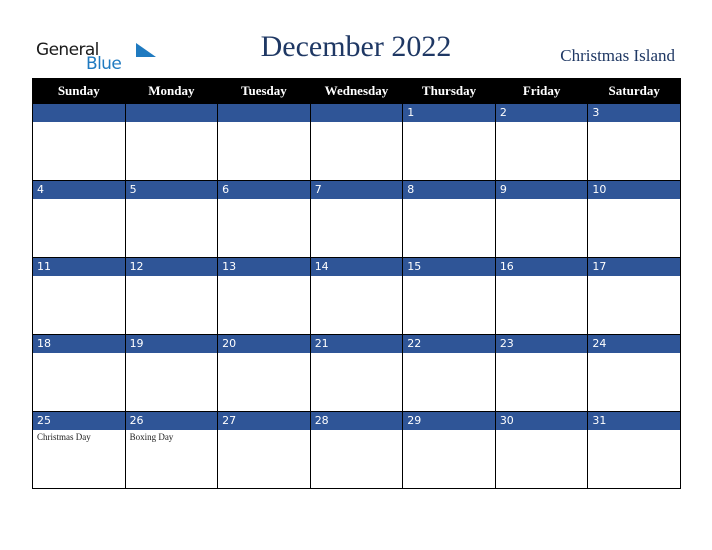 This screenshot has width=712, height=550. What do you see at coordinates (264, 190) in the screenshot?
I see `day-number: 6` at bounding box center [264, 190].